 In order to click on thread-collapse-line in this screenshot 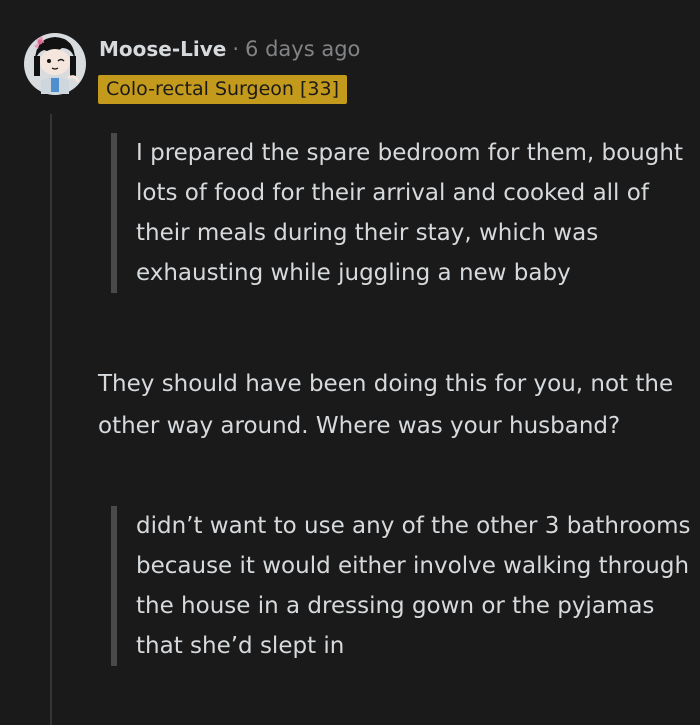, I will do `click(51, 419)`.